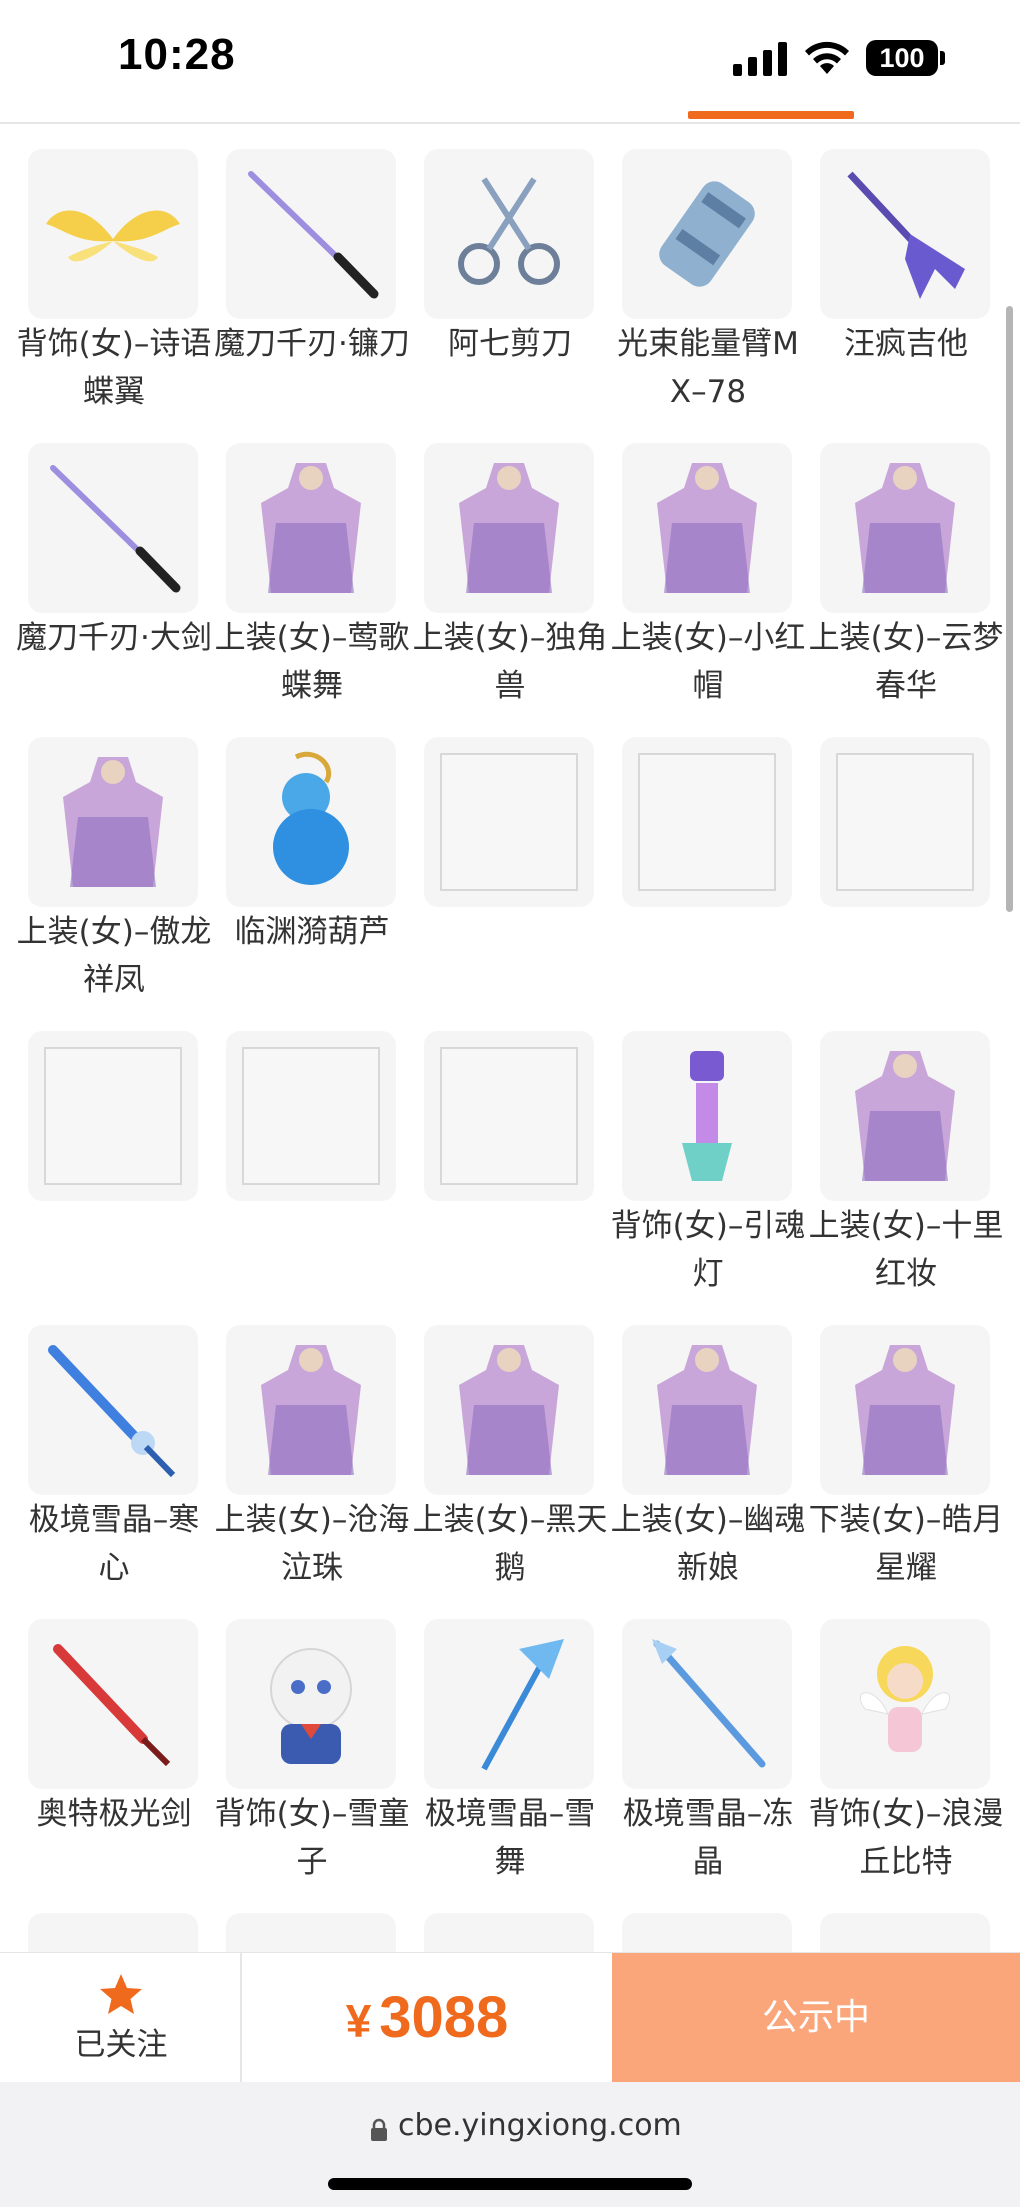  What do you see at coordinates (509, 231) in the screenshot?
I see `scissors-icon` at bounding box center [509, 231].